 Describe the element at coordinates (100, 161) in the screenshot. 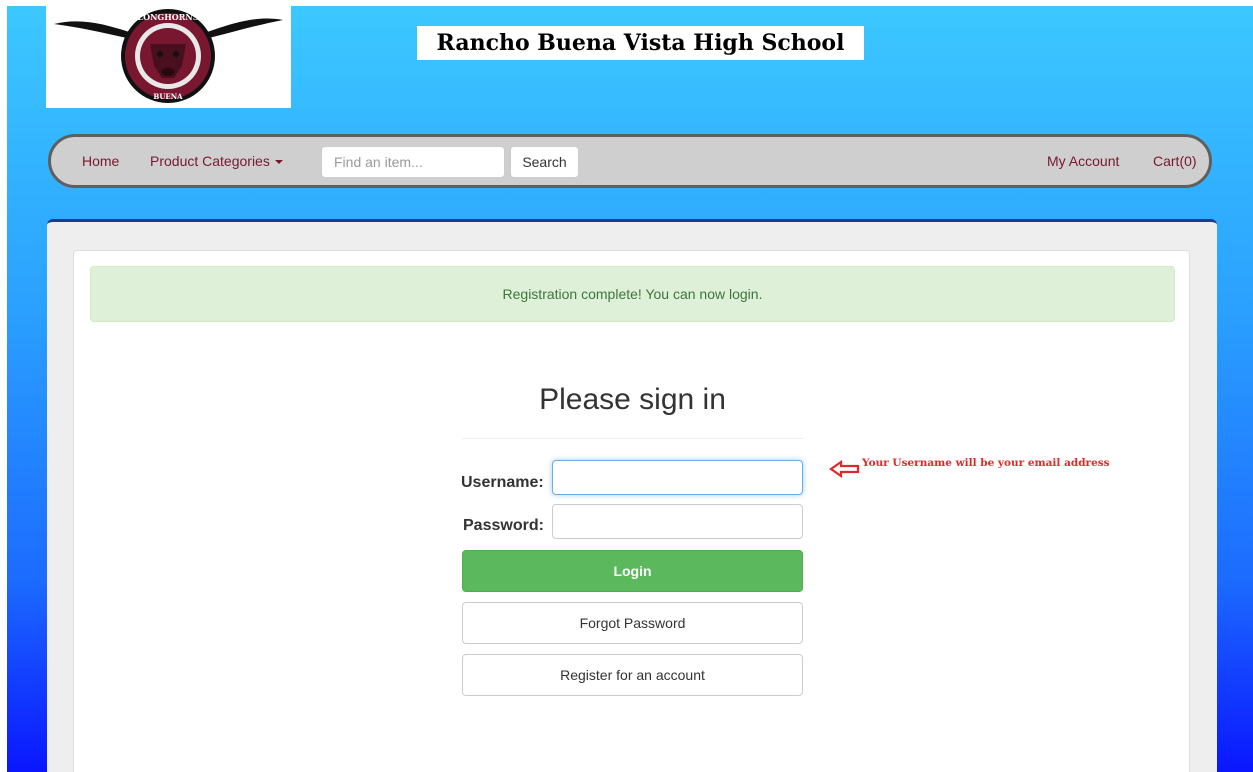

I see `nav-home-link: Home` at that location.